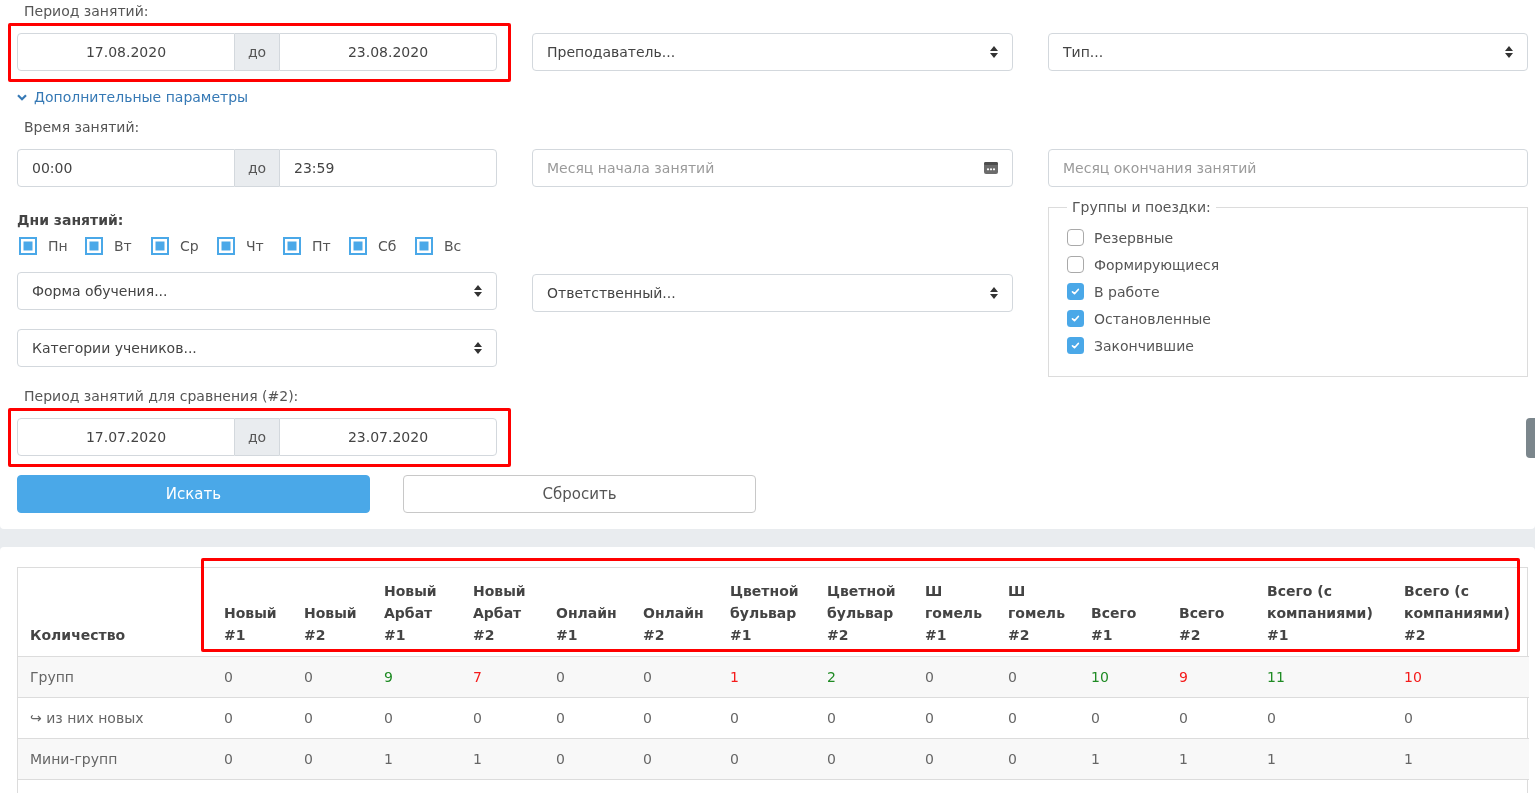 This screenshot has height=793, width=1535. I want to click on checkbox-label: Вт, so click(123, 246).